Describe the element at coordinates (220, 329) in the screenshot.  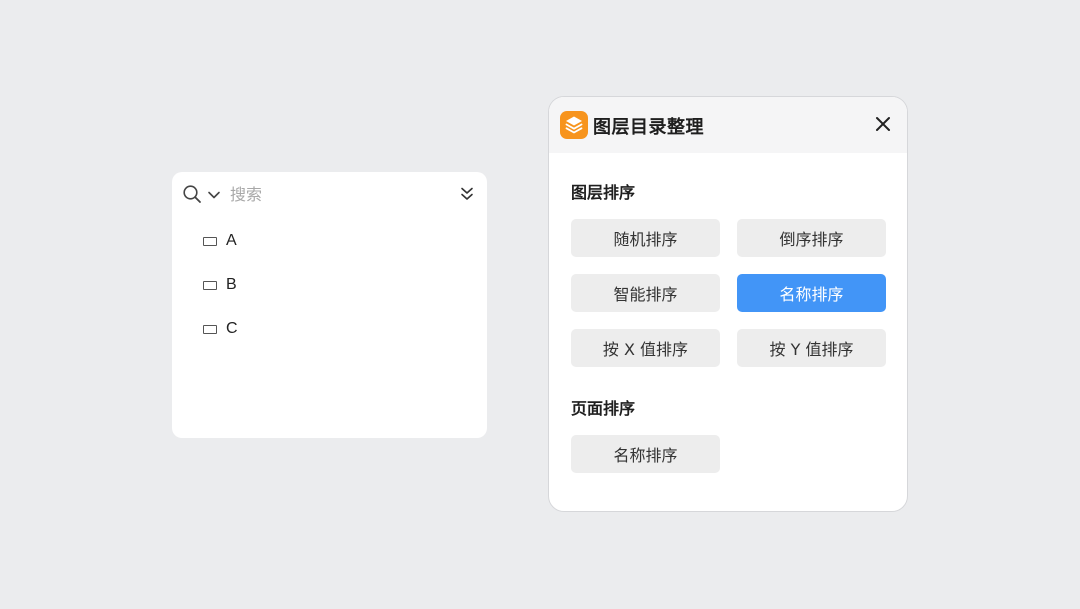
I see `layer-item-c: C` at that location.